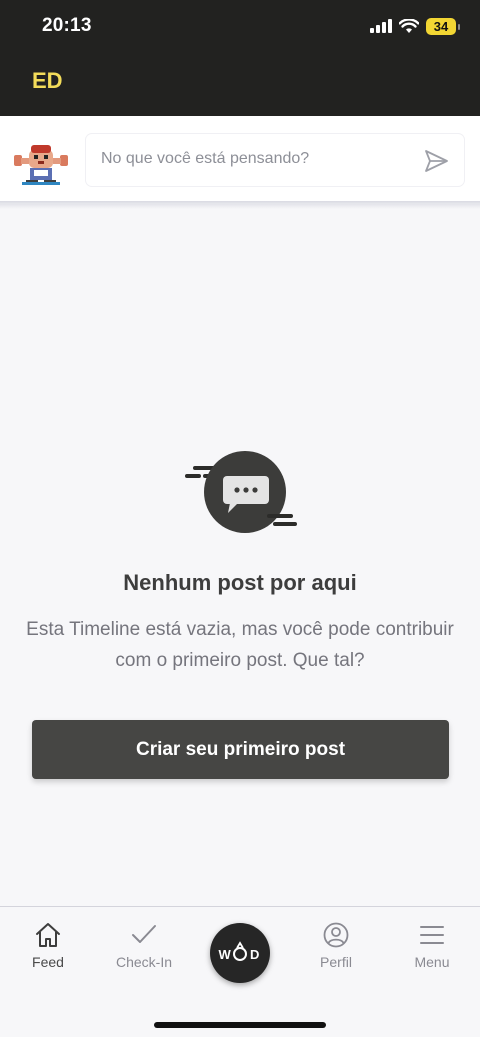 Image resolution: width=480 pixels, height=1037 pixels. I want to click on hamburger-icon, so click(432, 935).